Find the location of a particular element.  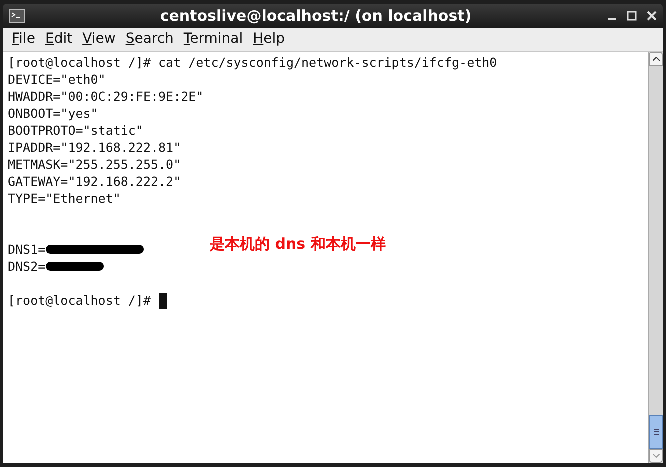

terminal-line: HWADDR="00:0C:29:FE:9E:2E" is located at coordinates (106, 96).